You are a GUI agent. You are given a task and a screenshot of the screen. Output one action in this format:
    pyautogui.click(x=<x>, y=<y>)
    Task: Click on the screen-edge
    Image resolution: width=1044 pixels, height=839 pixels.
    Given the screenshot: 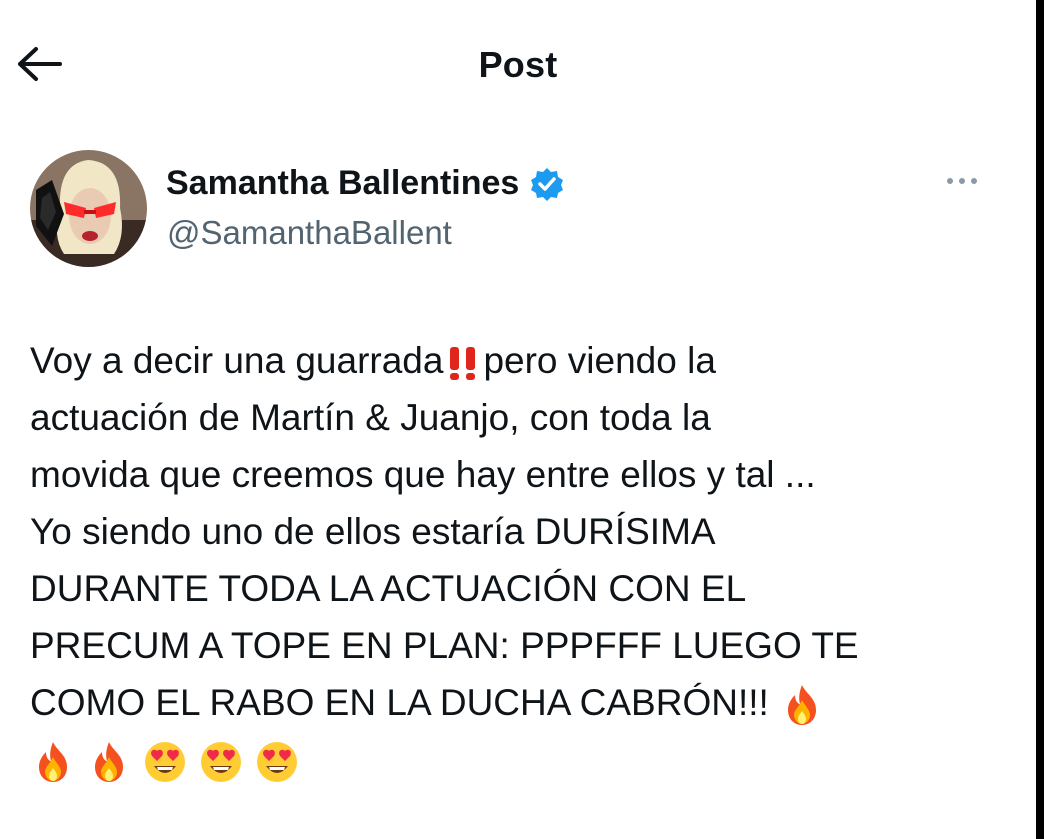 What is the action you would take?
    pyautogui.click(x=1040, y=419)
    